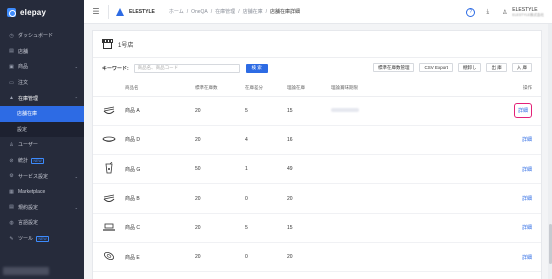  I want to click on user-menu: ♙ ELESTYLE ELESTYLE株式会社, so click(522, 12).